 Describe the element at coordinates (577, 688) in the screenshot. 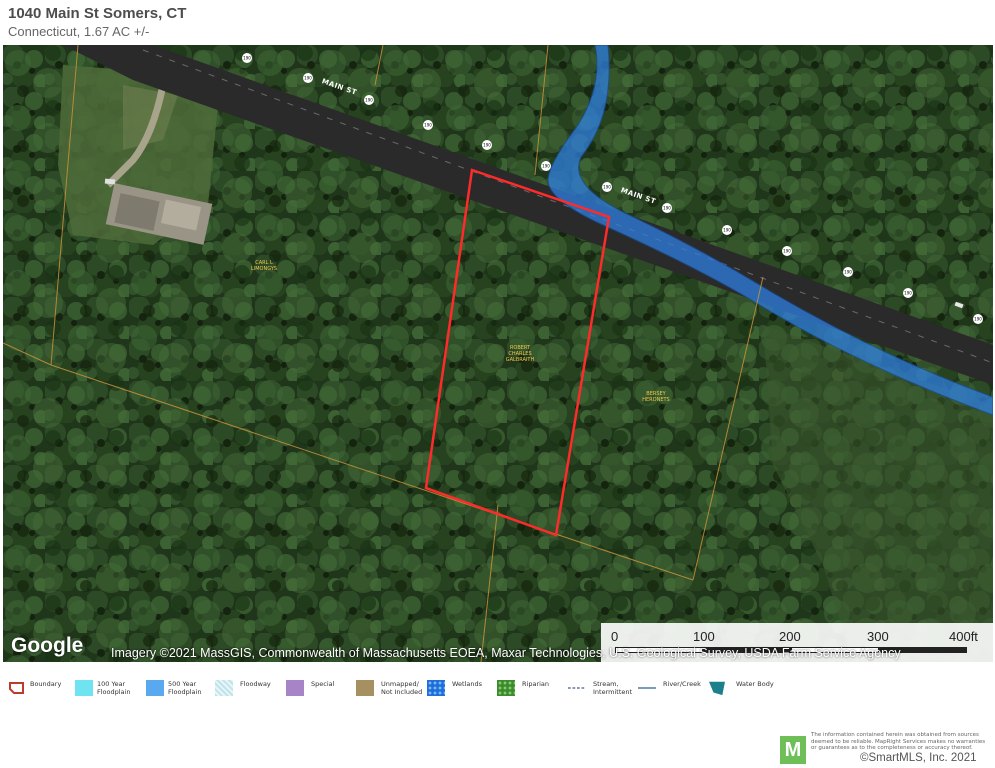

I see `dashed-line-icon` at that location.